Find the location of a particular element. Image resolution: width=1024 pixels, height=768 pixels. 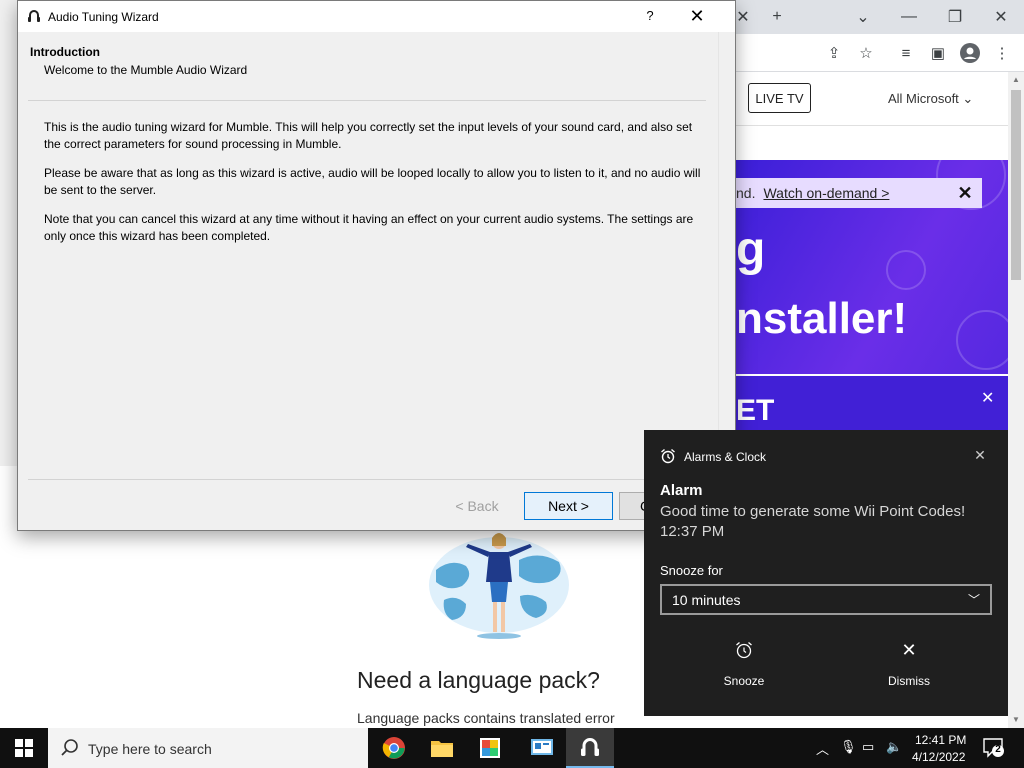

tab-search-chevron-icon: ⌄ is located at coordinates (863, 17).